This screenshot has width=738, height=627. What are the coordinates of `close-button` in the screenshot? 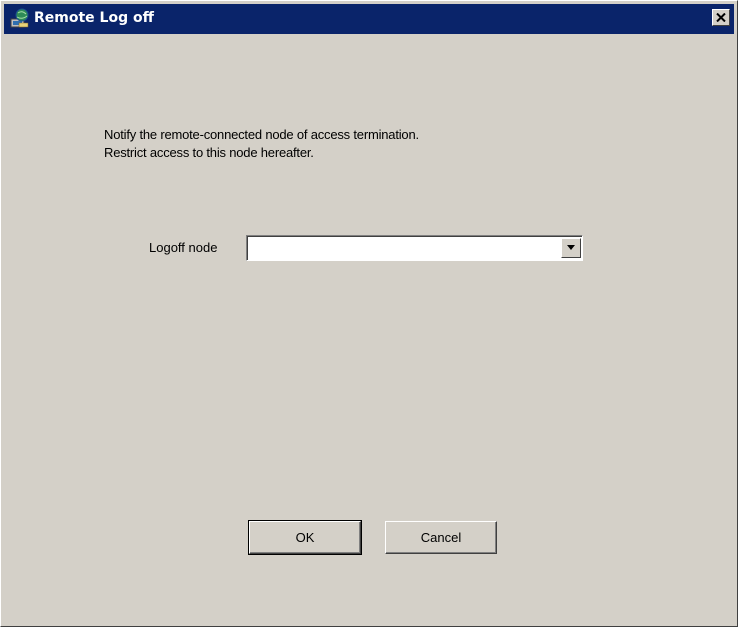 It's located at (721, 17).